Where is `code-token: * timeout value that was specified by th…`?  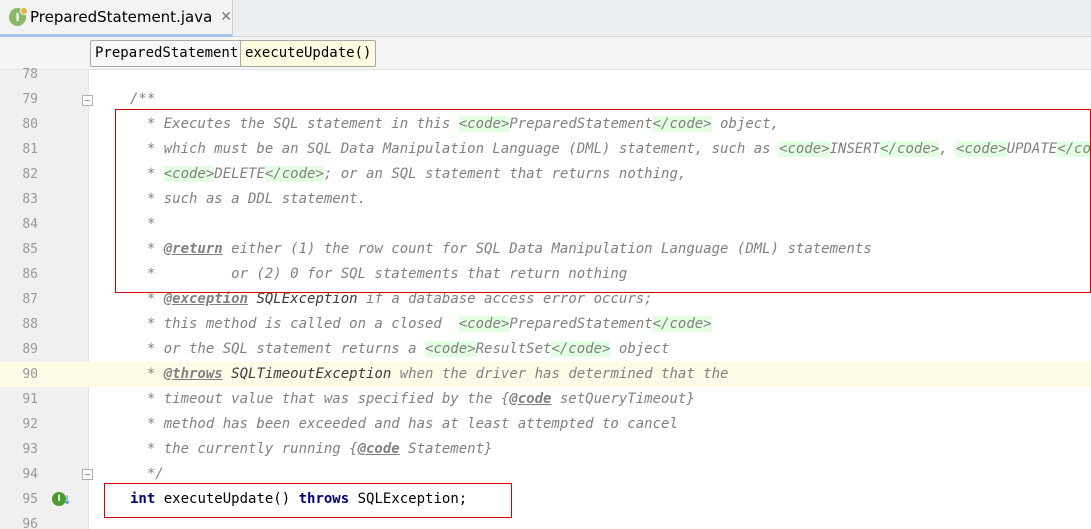
code-token: * timeout value that was specified by th… is located at coordinates (320, 399).